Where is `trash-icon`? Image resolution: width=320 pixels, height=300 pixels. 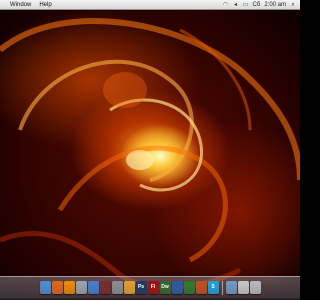 trash-icon is located at coordinates (255, 287).